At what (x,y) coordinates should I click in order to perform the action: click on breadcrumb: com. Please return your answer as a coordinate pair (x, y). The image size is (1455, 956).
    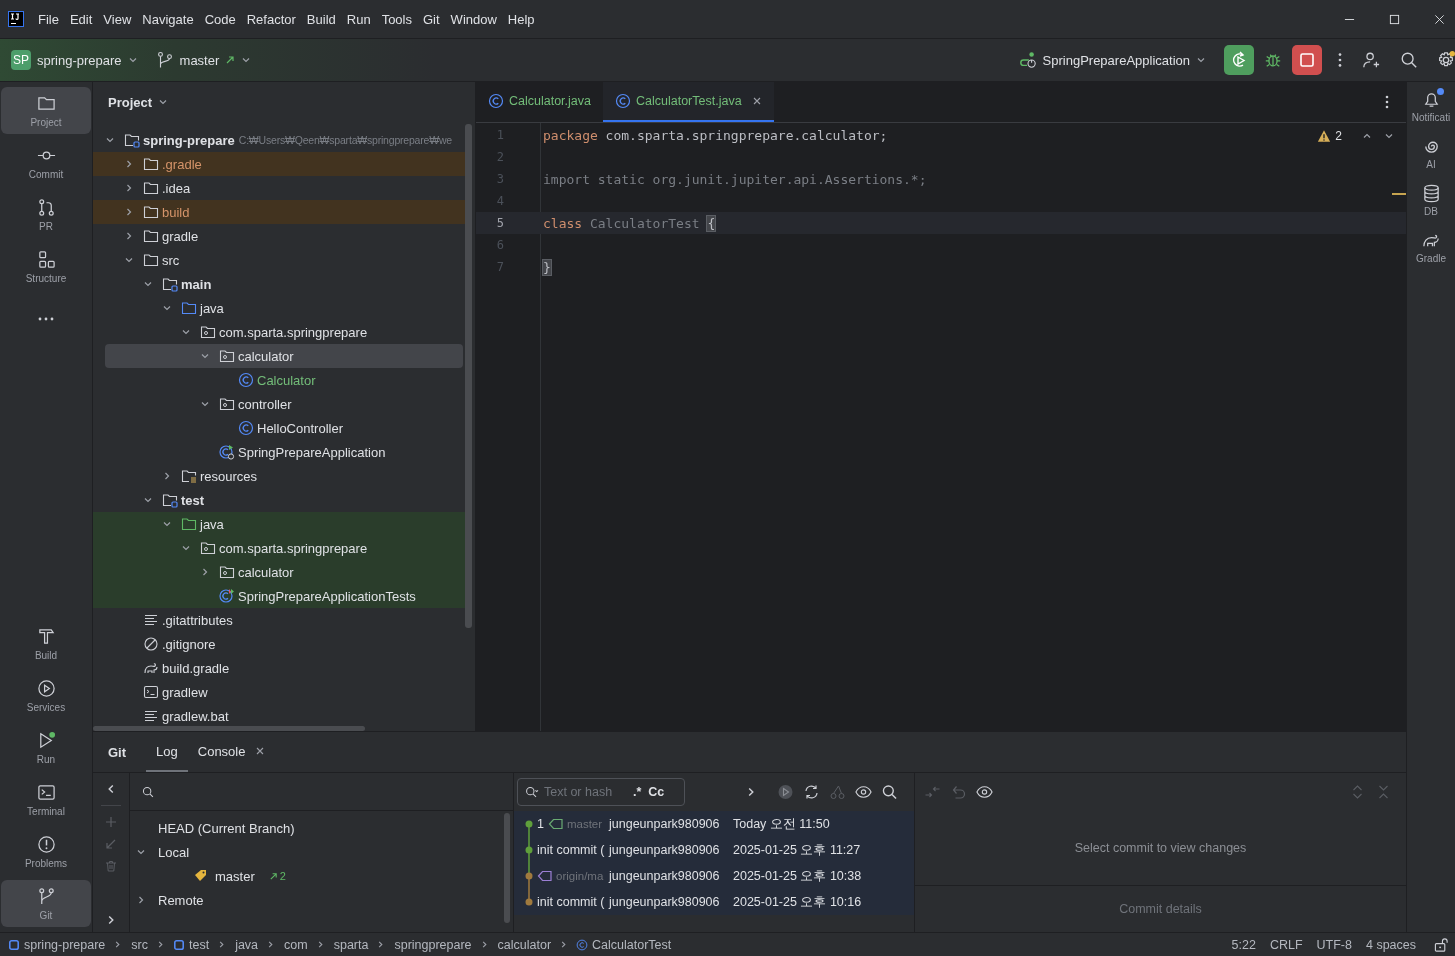
    Looking at the image, I should click on (296, 944).